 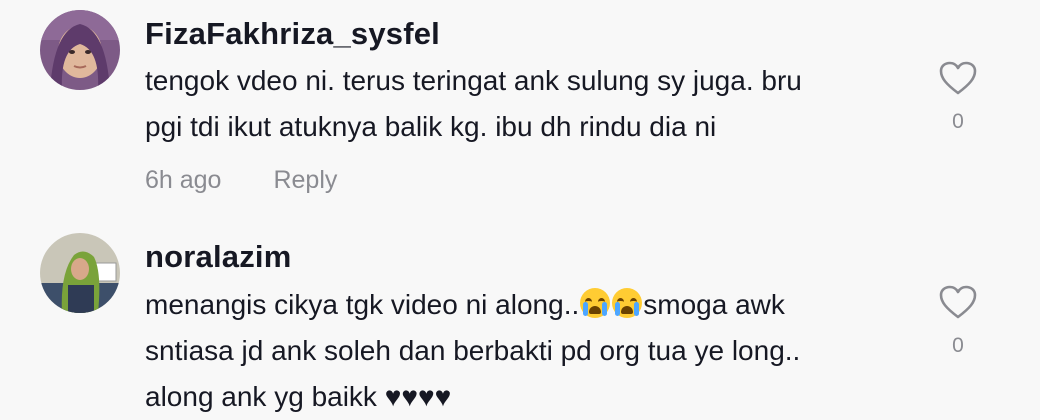 What do you see at coordinates (958, 321) in the screenshot?
I see `like-button: 0` at bounding box center [958, 321].